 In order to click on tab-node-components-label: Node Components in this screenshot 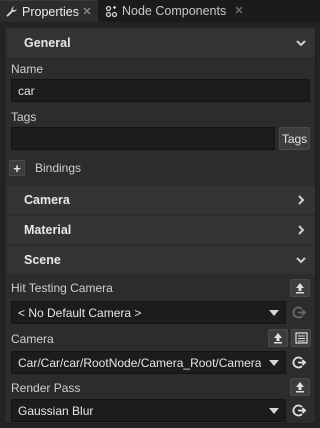, I will do `click(174, 11)`.